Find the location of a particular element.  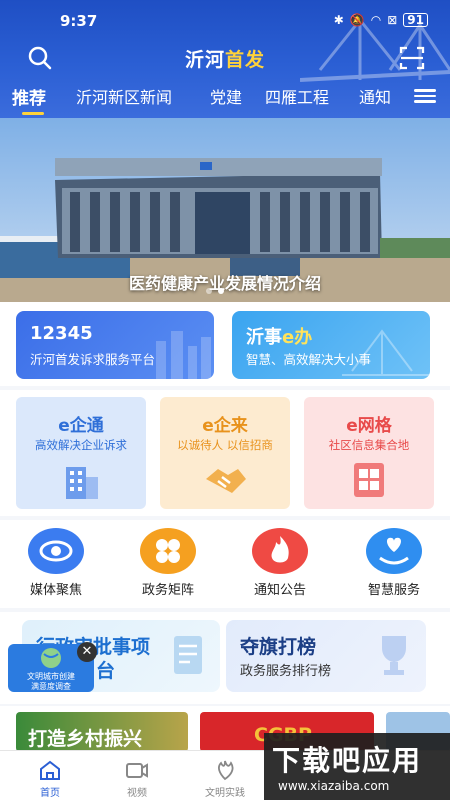

tab-home: 首页 is located at coordinates (50, 778).